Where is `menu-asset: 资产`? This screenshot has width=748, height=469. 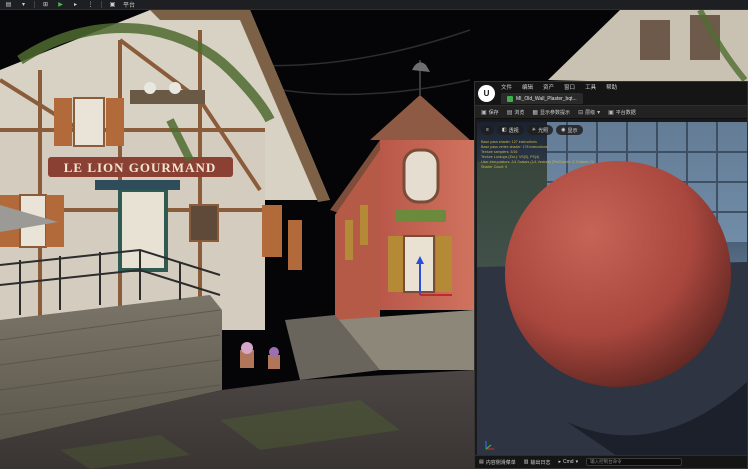 menu-asset: 资产 is located at coordinates (548, 87).